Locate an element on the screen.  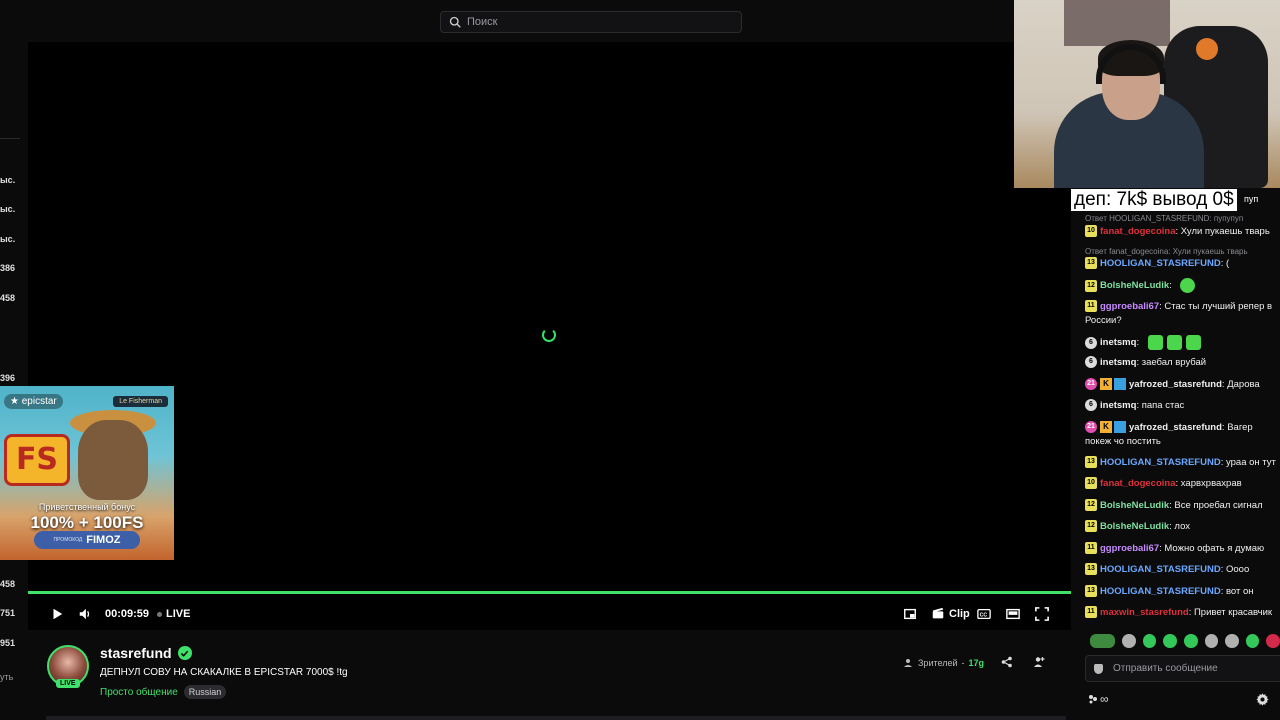
chat-settings-button is located at coordinates (1262, 701).